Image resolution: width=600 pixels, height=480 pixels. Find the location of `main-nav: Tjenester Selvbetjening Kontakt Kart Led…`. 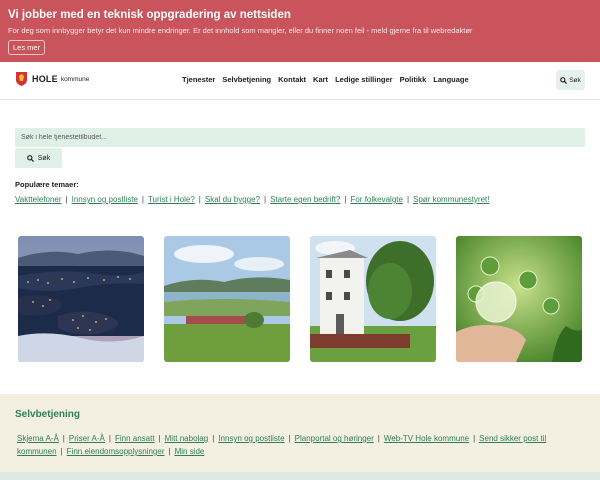

main-nav: Tjenester Selvbetjening Kontakt Kart Led… is located at coordinates (325, 79).